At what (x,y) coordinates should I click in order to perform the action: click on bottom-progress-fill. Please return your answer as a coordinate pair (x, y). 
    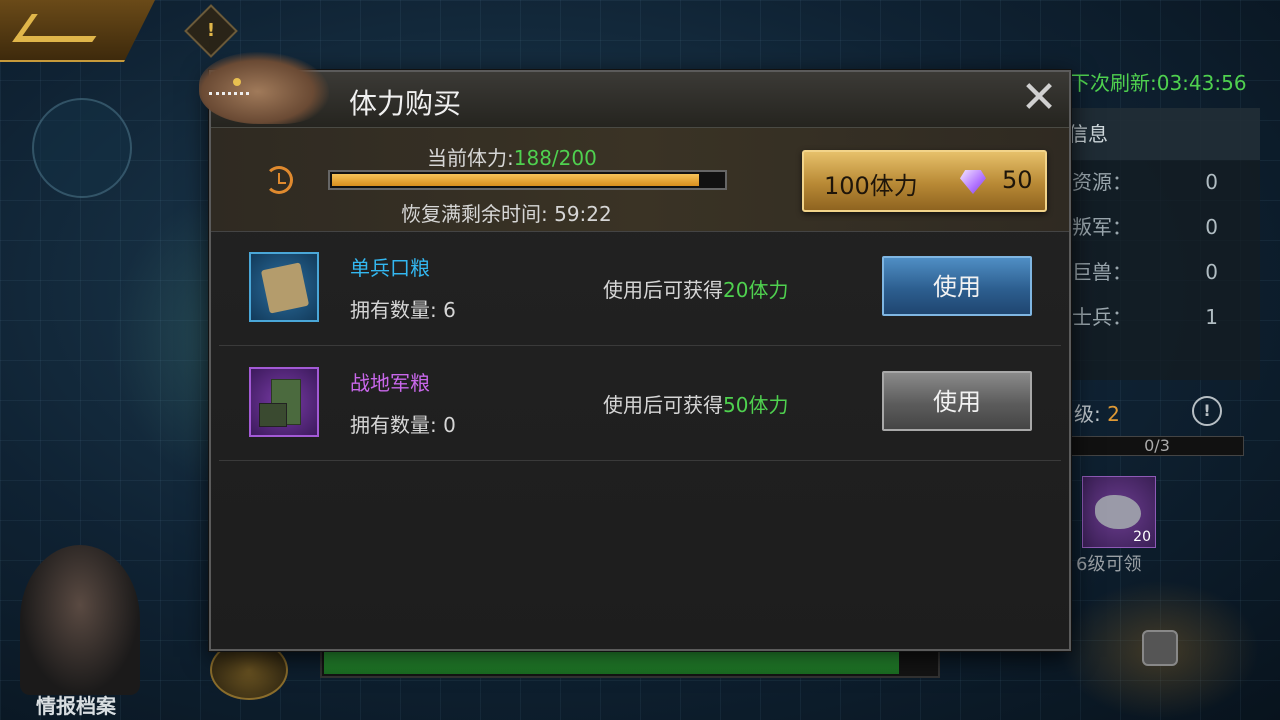
    Looking at the image, I should click on (612, 663).